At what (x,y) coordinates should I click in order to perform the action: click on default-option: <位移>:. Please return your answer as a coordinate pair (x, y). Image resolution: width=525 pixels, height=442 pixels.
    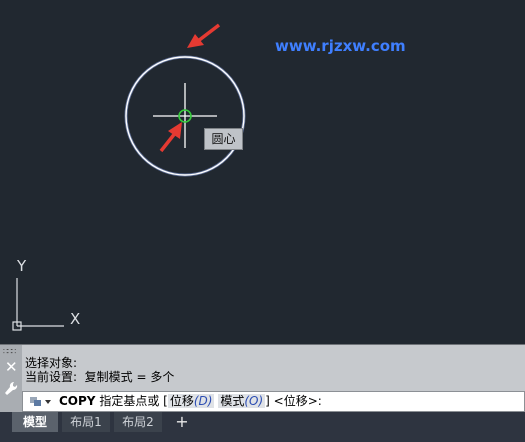
    Looking at the image, I should click on (297, 401).